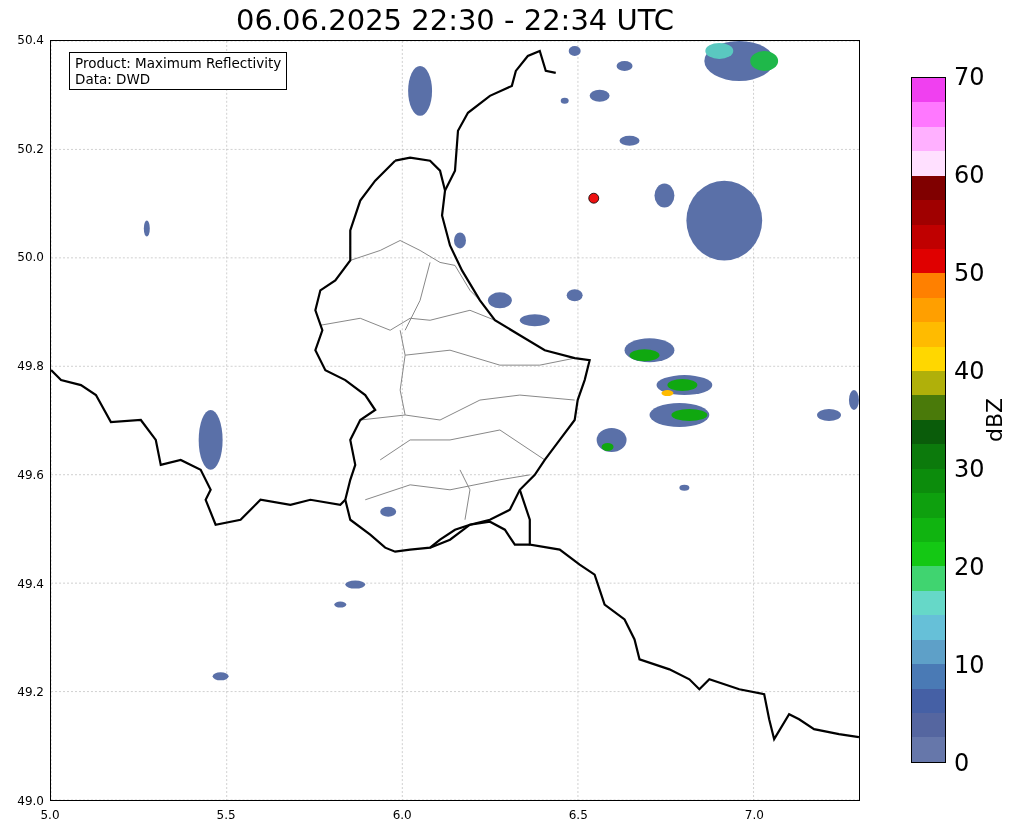 The image size is (1023, 834). I want to click on colorbar-tick-label: 60, so click(969, 175).